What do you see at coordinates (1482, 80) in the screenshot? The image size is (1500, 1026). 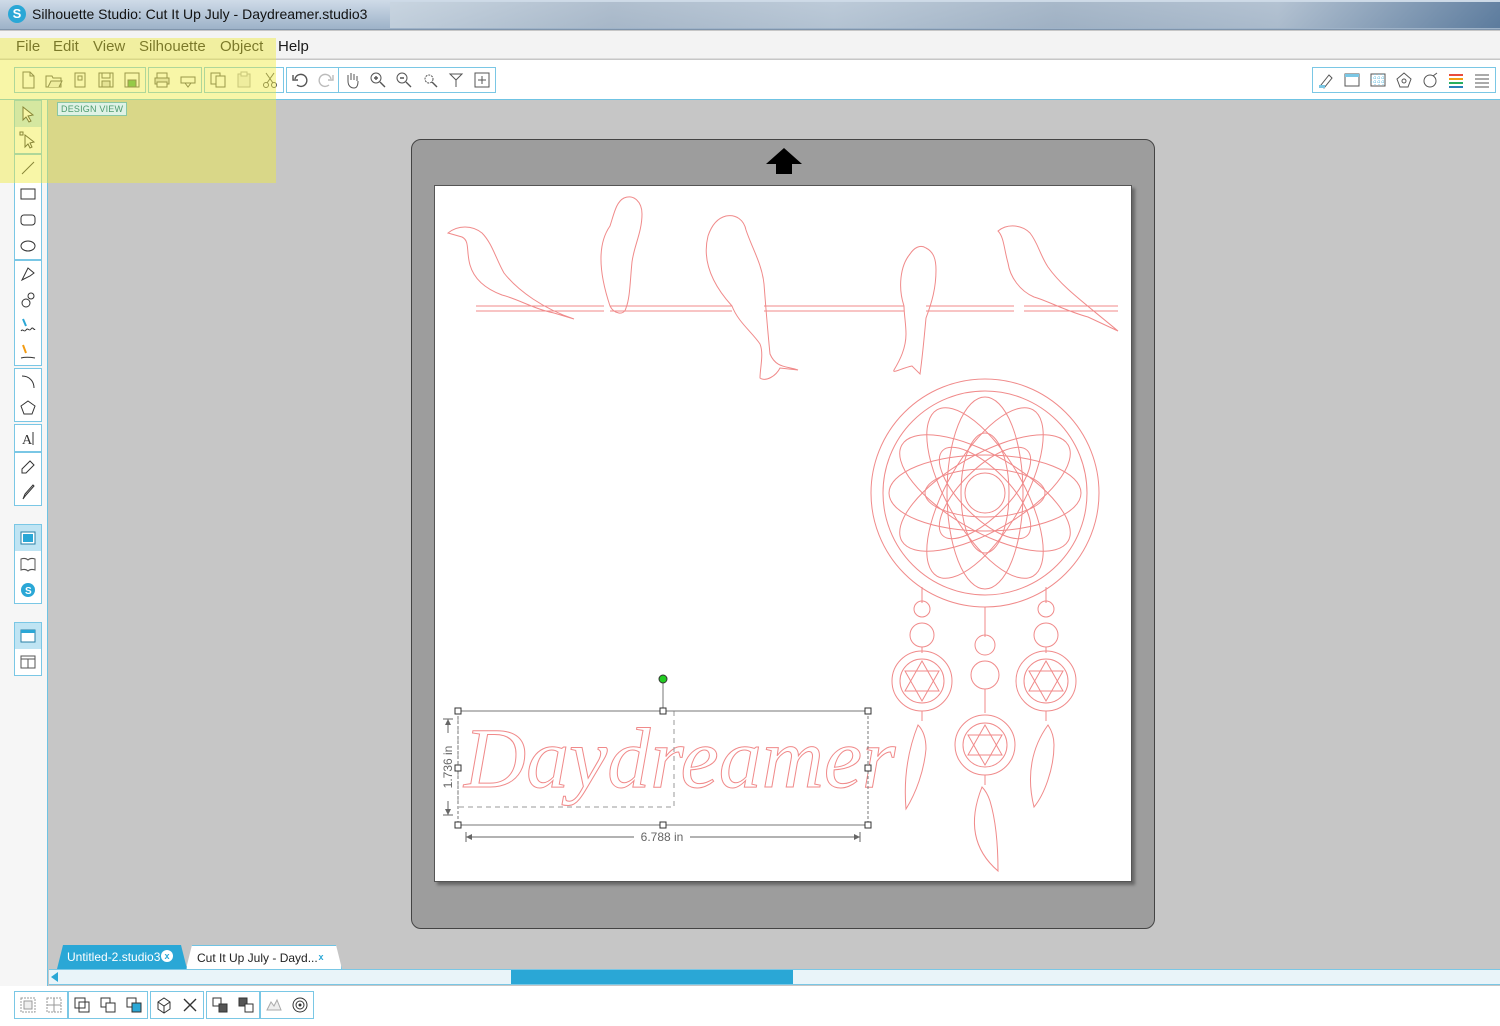 I see `line-style-icon` at bounding box center [1482, 80].